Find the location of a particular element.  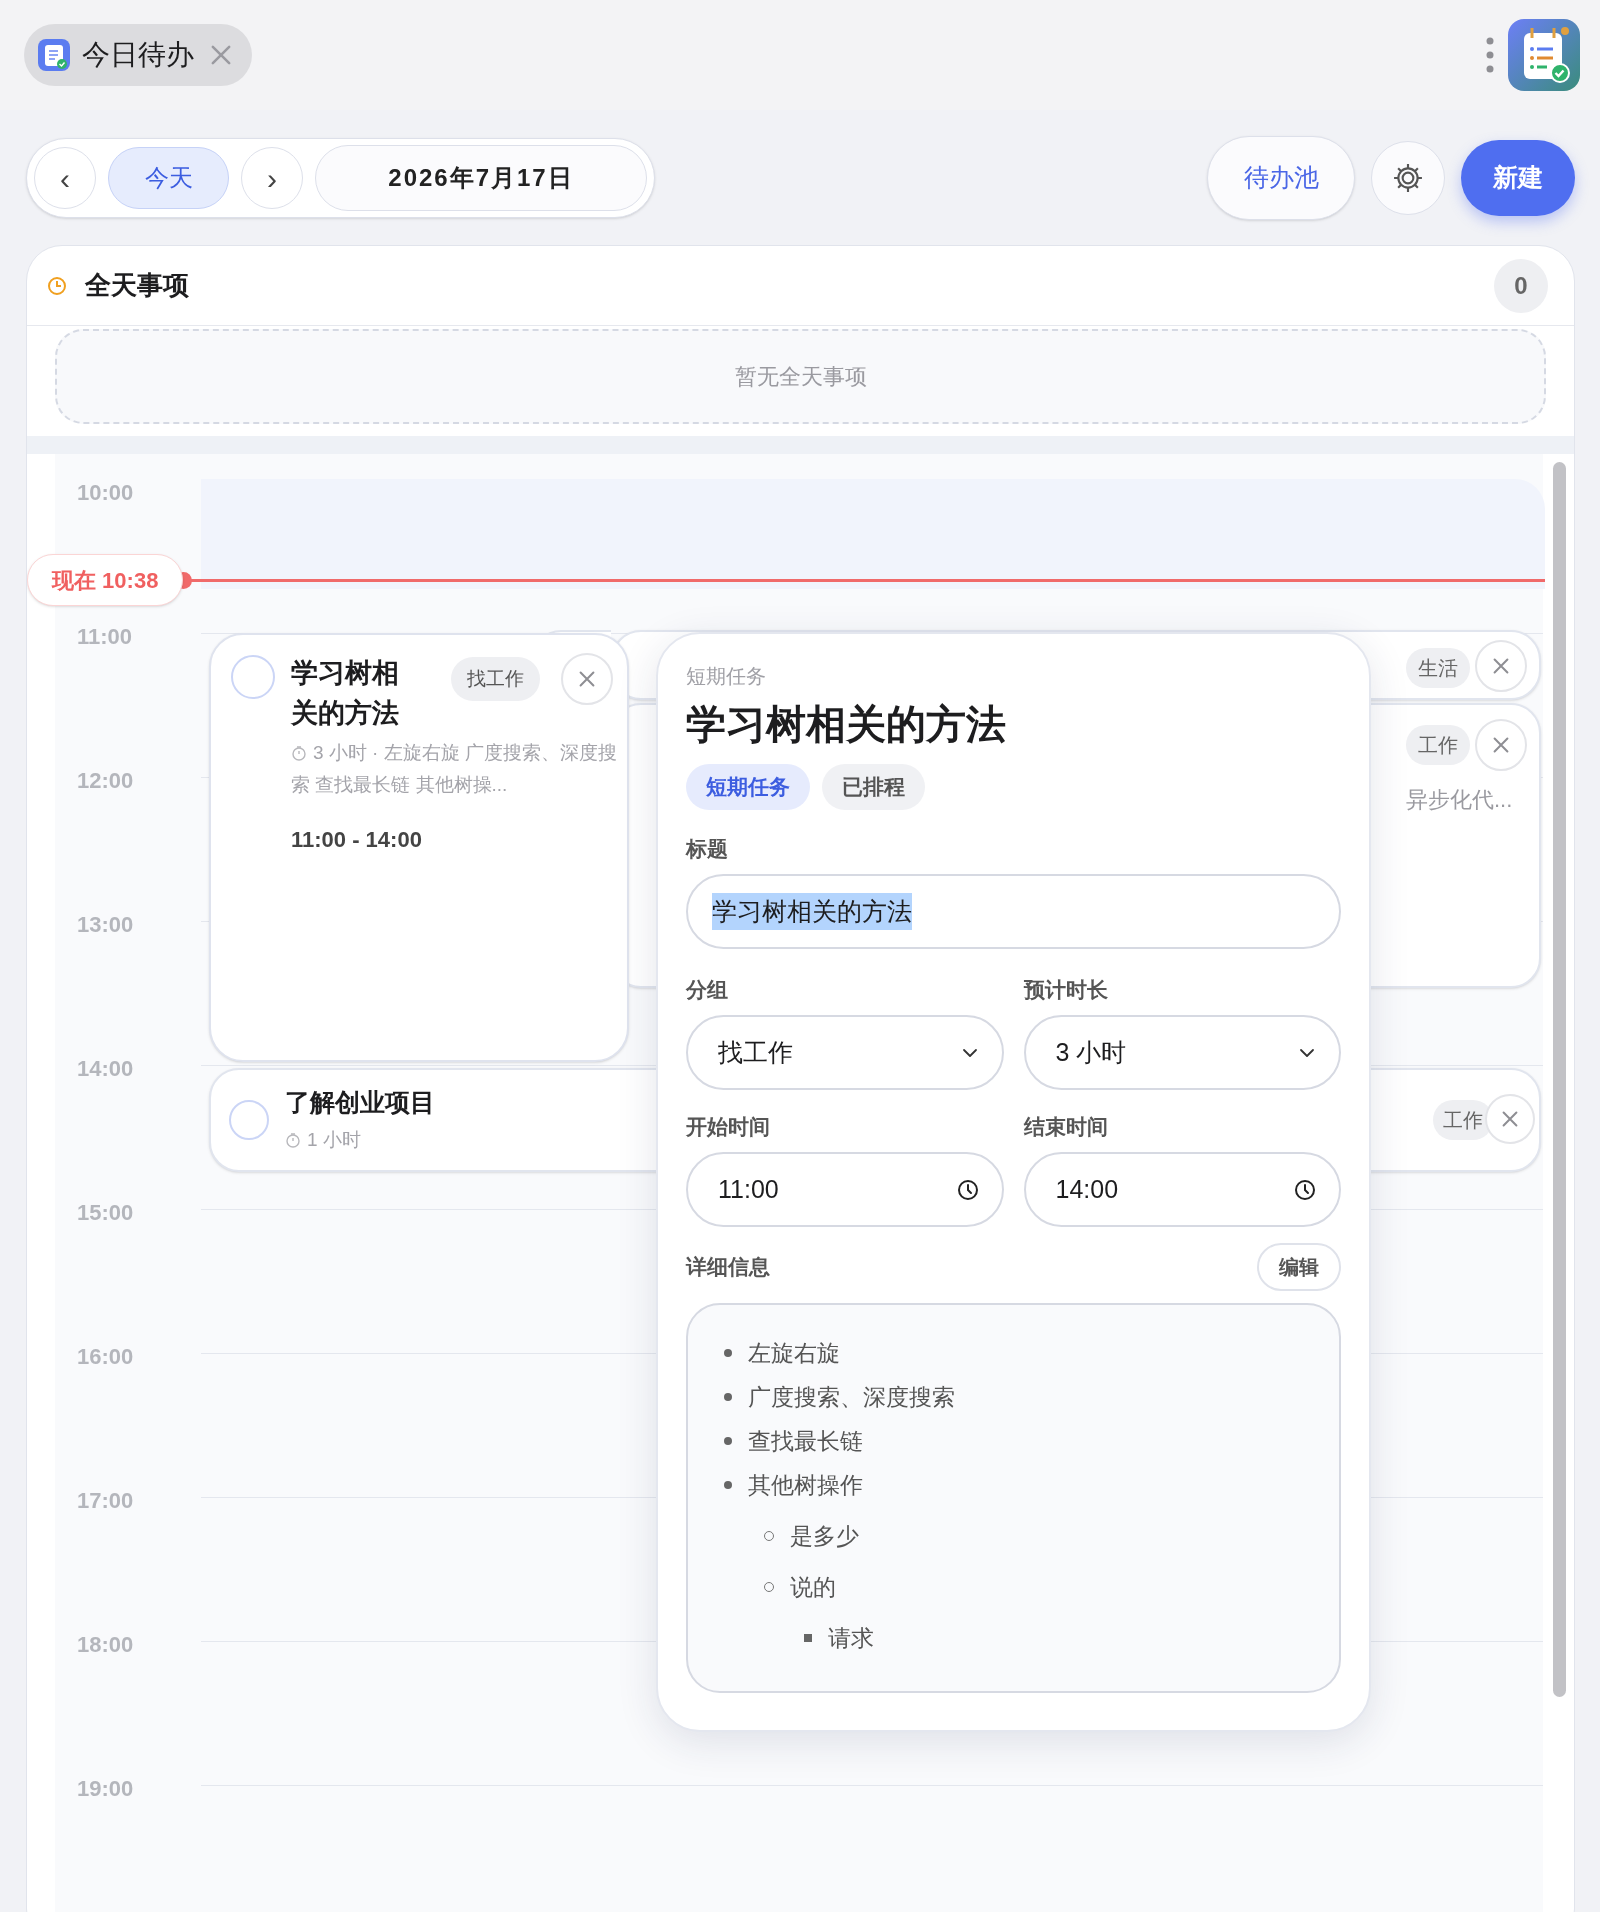

hour-label: 16:00 is located at coordinates (105, 1357).